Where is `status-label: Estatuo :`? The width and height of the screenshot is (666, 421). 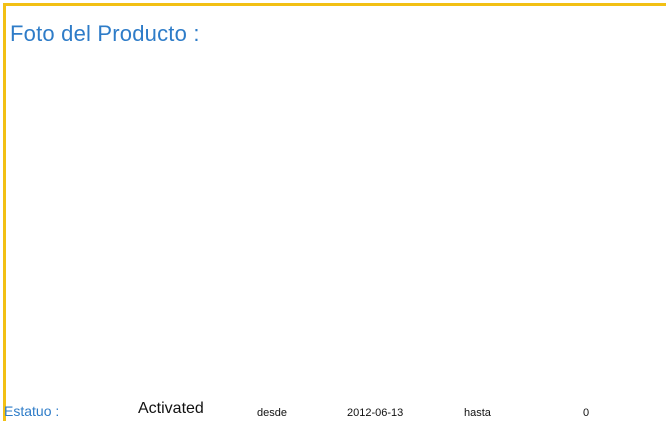 status-label: Estatuo : is located at coordinates (32, 411).